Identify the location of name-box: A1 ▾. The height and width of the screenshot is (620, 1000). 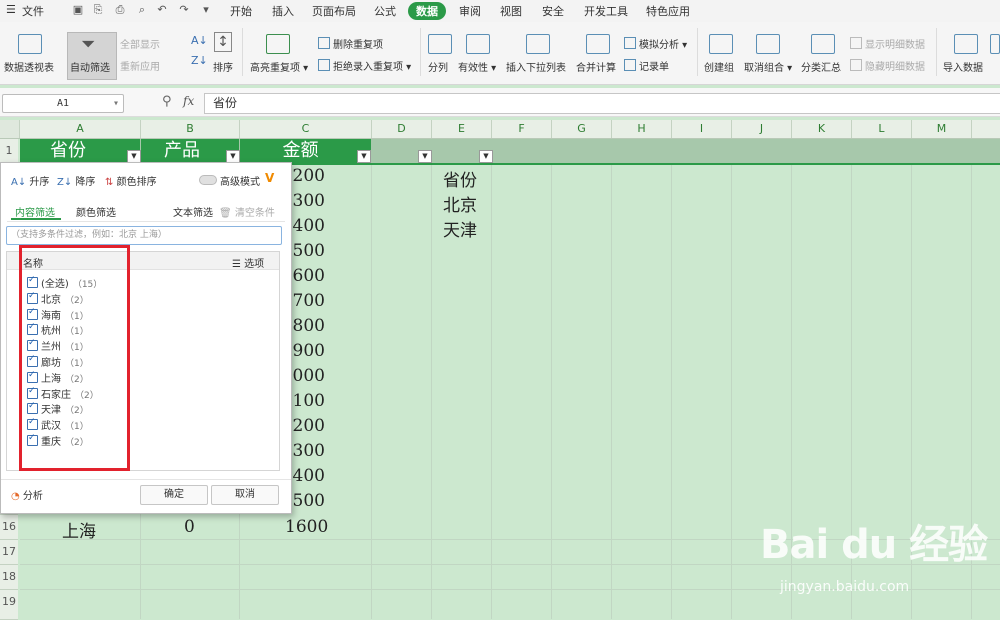
(63, 103).